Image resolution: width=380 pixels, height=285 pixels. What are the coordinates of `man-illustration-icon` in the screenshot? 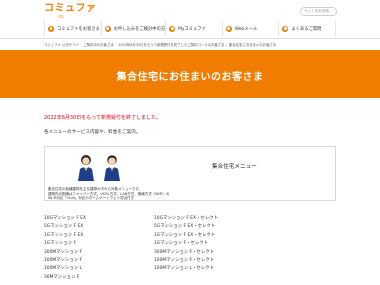 It's located at (112, 168).